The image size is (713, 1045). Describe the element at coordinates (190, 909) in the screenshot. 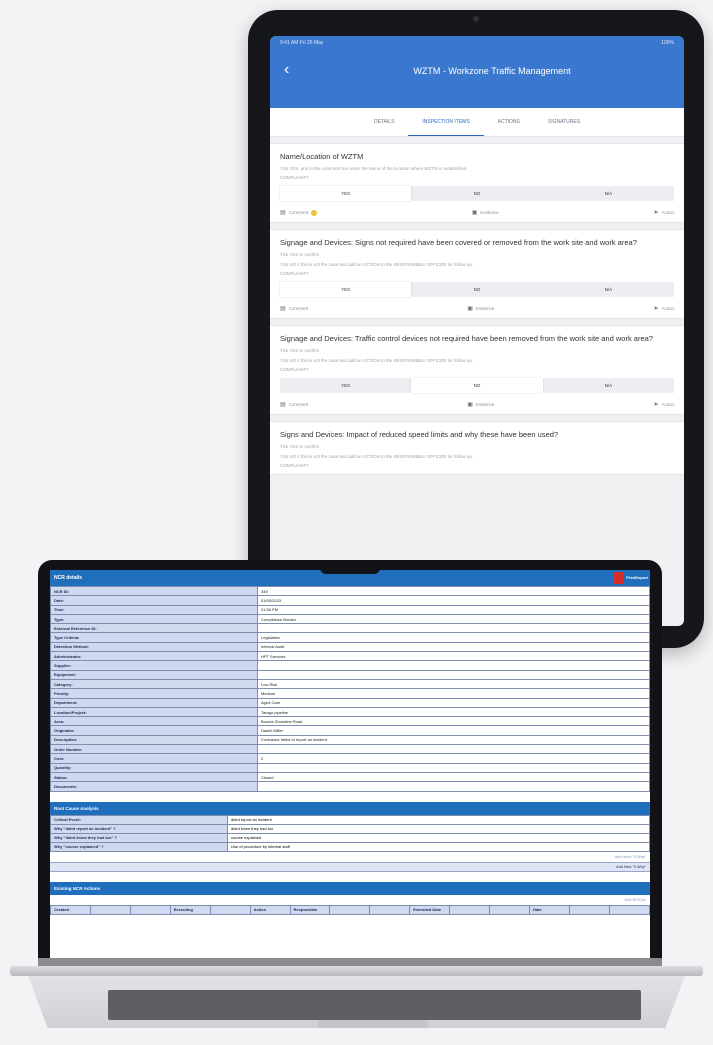

I see `actions-column-header: Executing` at that location.